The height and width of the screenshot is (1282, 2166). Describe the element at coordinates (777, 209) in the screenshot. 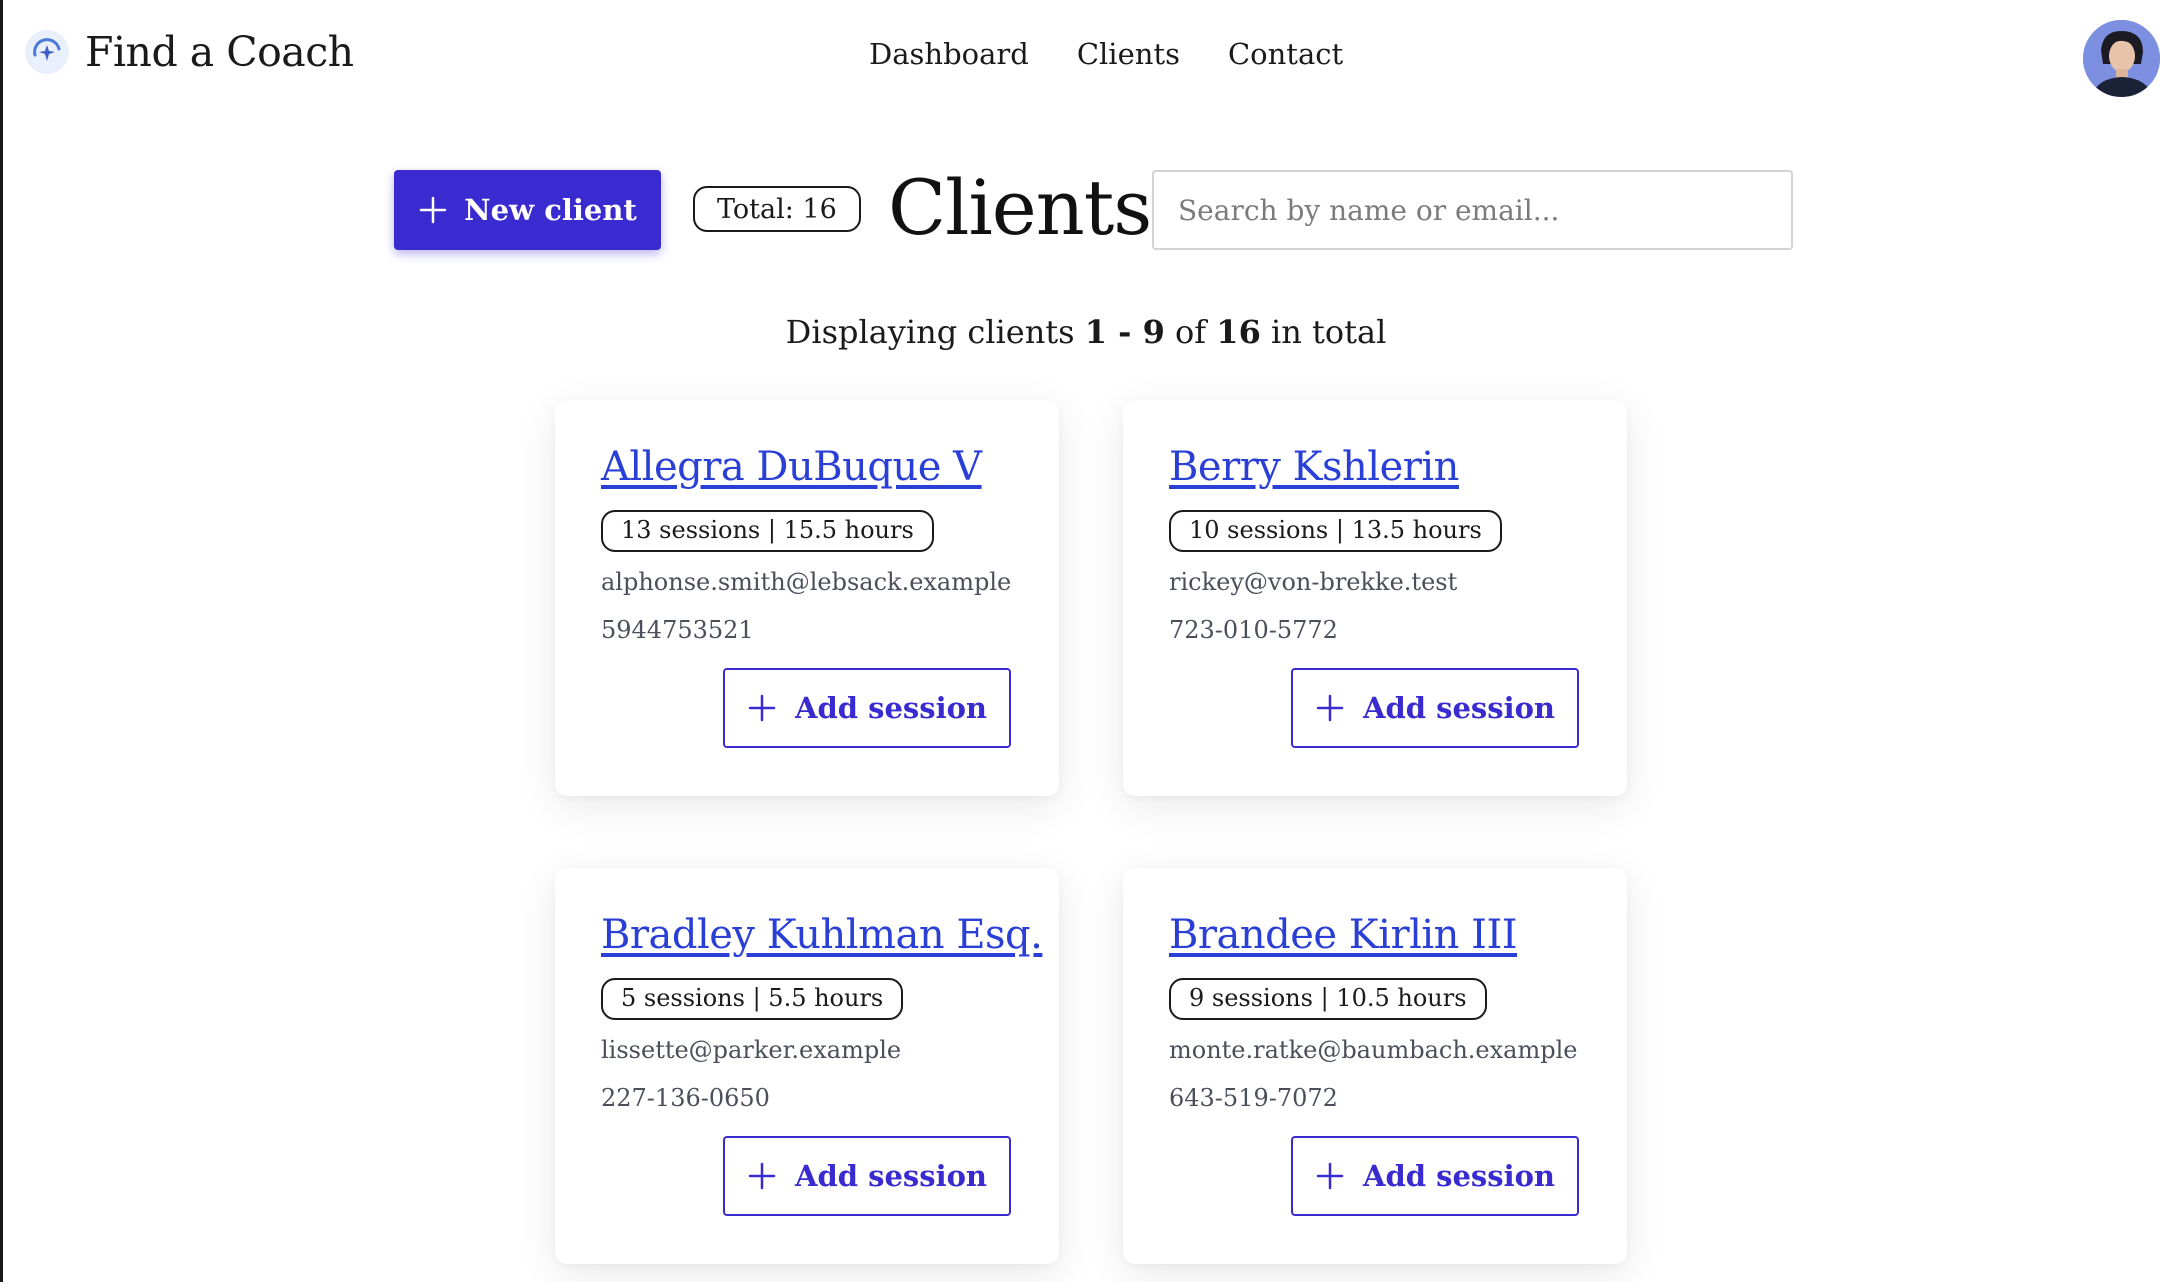

I see `total-count-badge: Total: 16` at that location.